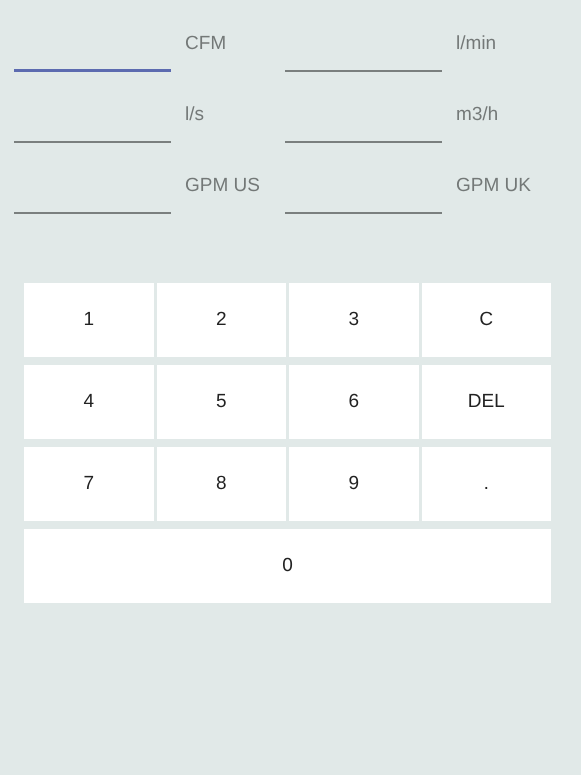 The image size is (581, 775). Describe the element at coordinates (89, 484) in the screenshot. I see `keypad-key: 7` at that location.